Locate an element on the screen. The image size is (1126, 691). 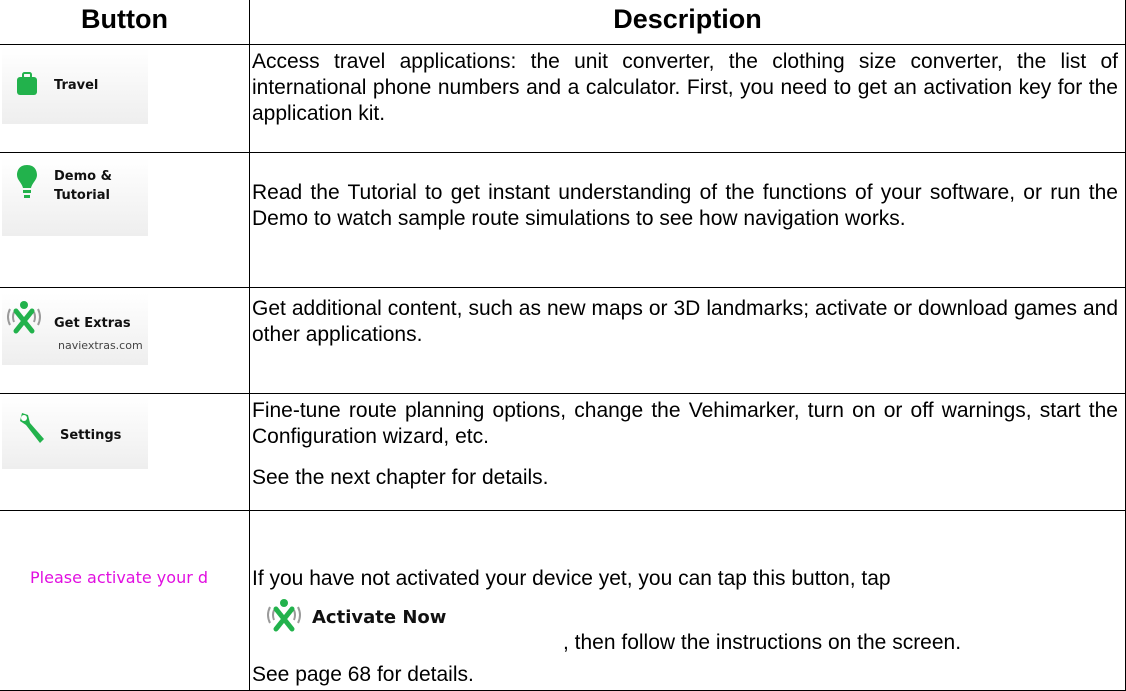
settings-label: Settings is located at coordinates (91, 435).